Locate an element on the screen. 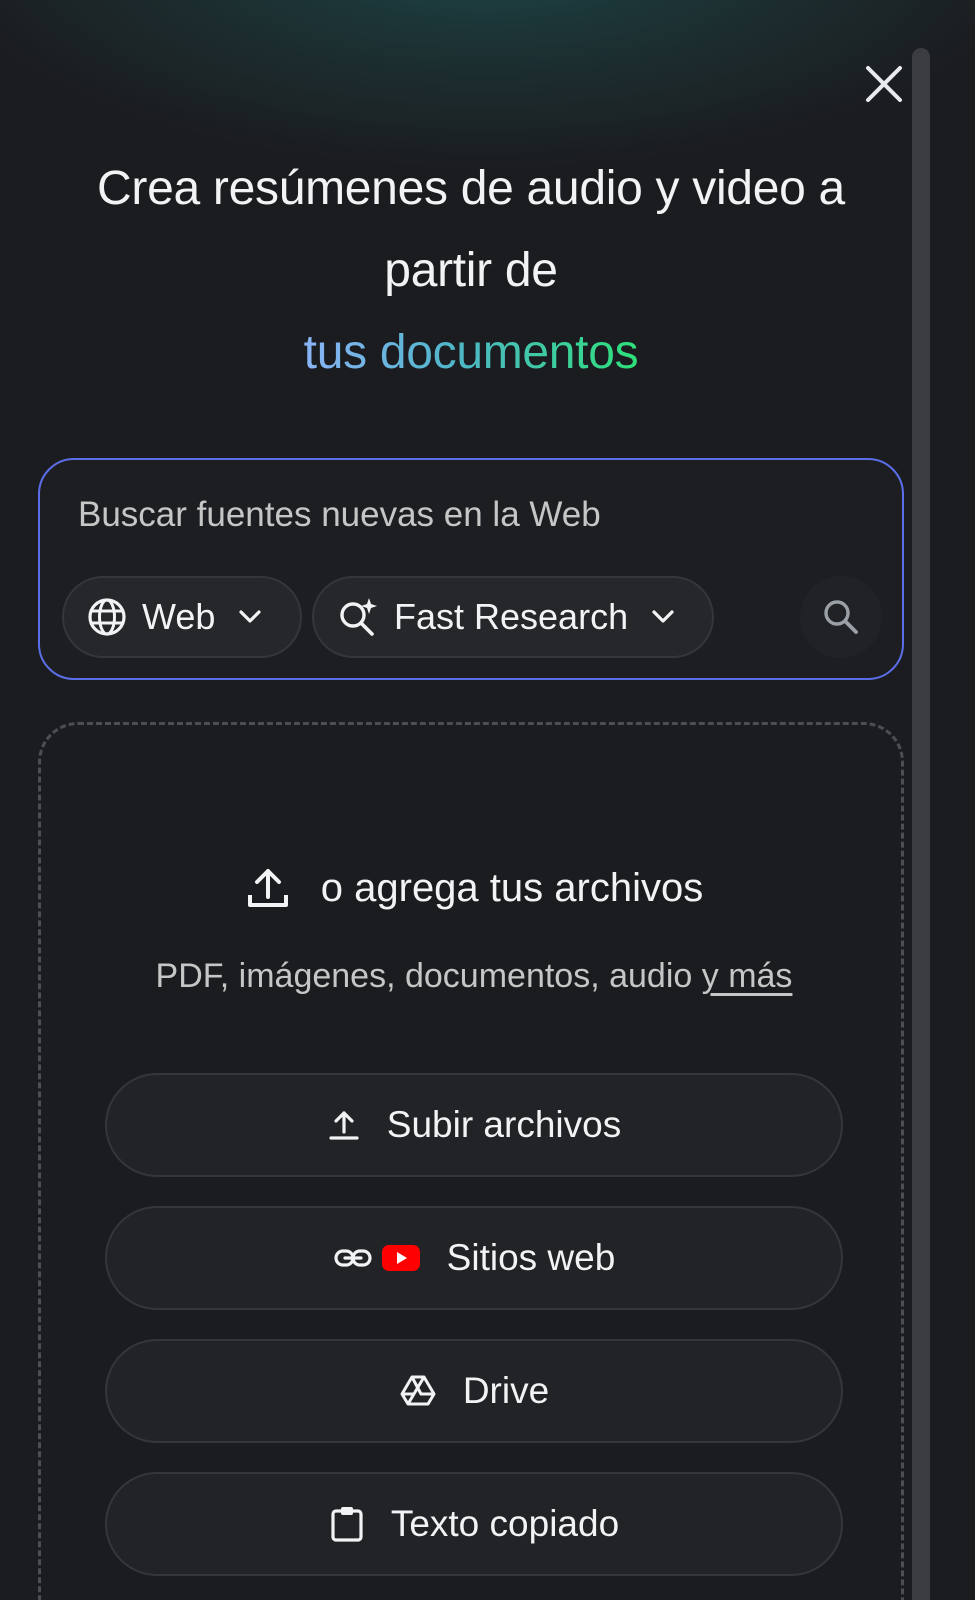  title-highlight: tus documentos is located at coordinates (471, 352).